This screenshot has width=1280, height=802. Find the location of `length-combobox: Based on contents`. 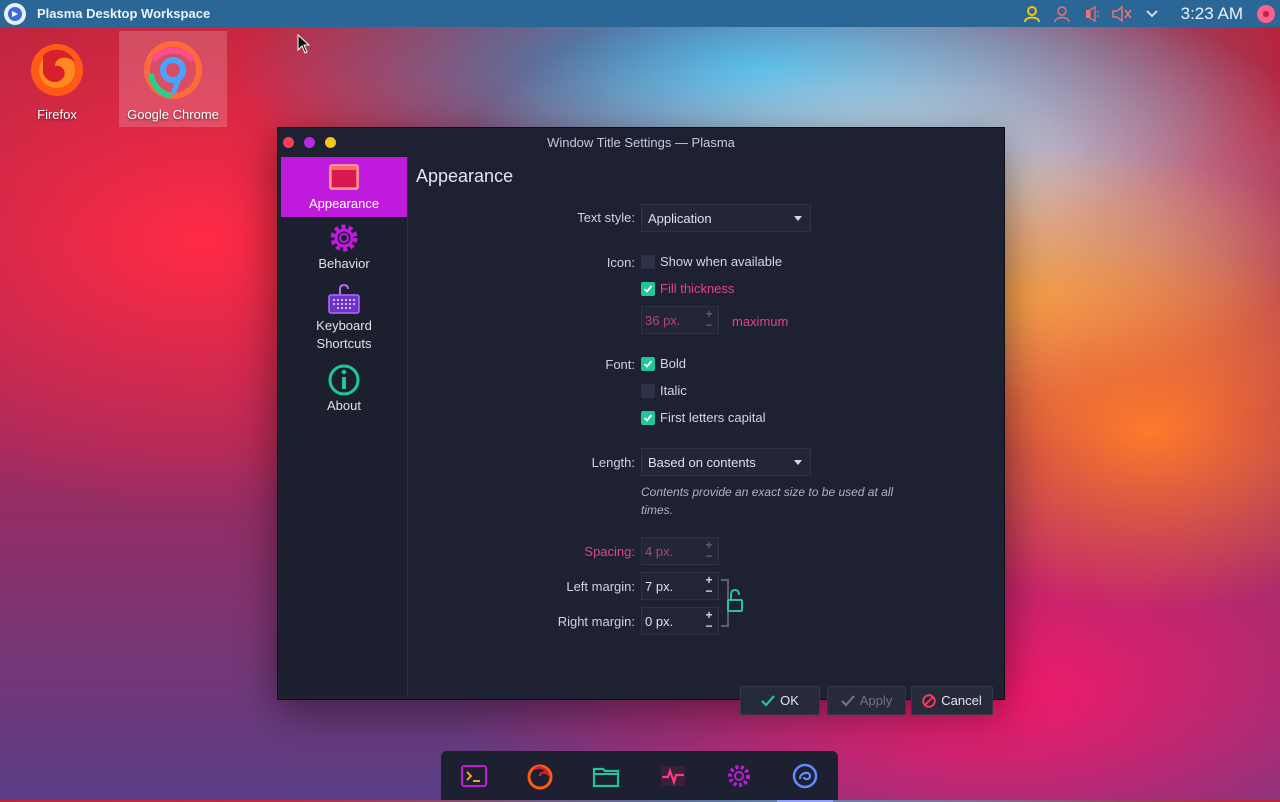

length-combobox: Based on contents is located at coordinates (726, 462).